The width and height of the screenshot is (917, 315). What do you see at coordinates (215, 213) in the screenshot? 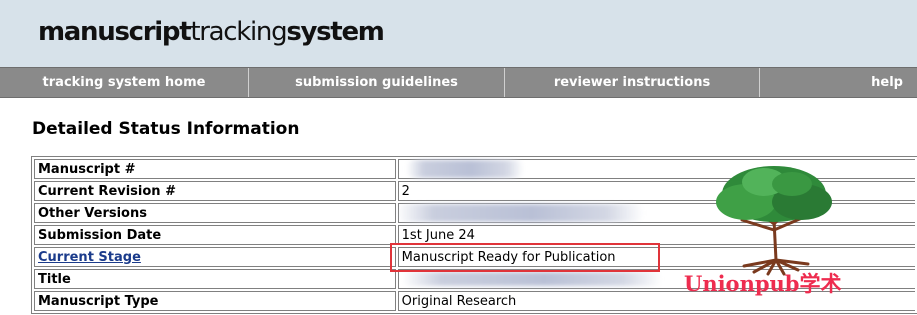
I see `other-versions-label: Other Versions` at bounding box center [215, 213].